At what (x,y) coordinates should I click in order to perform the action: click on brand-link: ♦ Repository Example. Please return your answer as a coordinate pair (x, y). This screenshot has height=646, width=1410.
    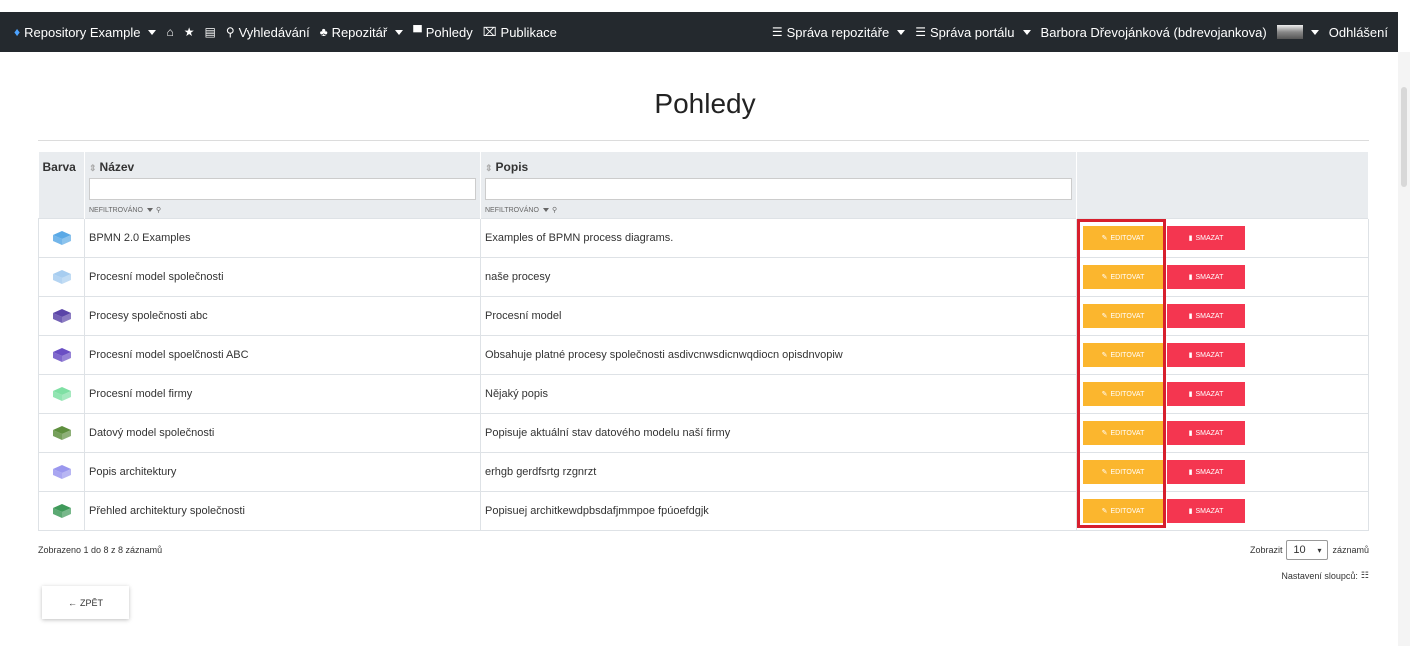
    Looking at the image, I should click on (85, 32).